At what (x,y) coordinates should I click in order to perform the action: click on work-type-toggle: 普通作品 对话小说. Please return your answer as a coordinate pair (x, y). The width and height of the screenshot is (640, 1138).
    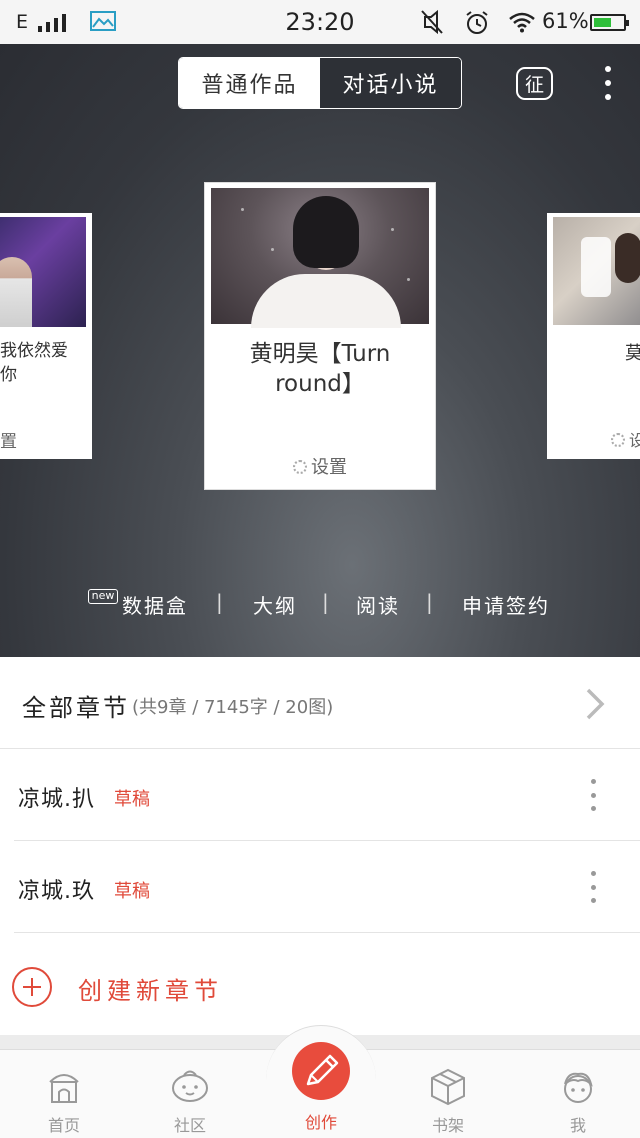
    Looking at the image, I should click on (320, 83).